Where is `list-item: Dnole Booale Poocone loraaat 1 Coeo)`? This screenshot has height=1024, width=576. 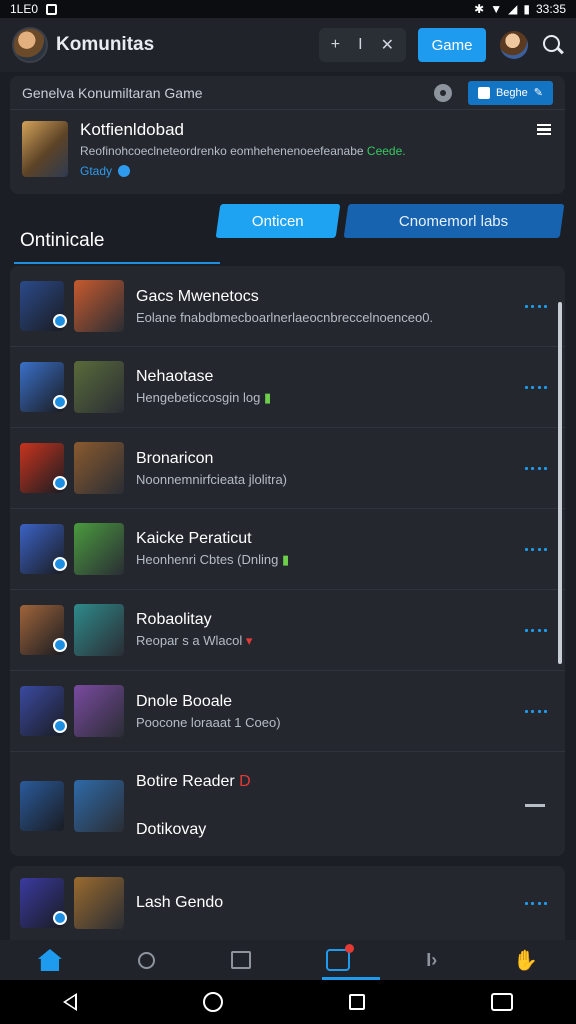 list-item: Dnole Booale Poocone loraaat 1 Coeo) is located at coordinates (287, 711).